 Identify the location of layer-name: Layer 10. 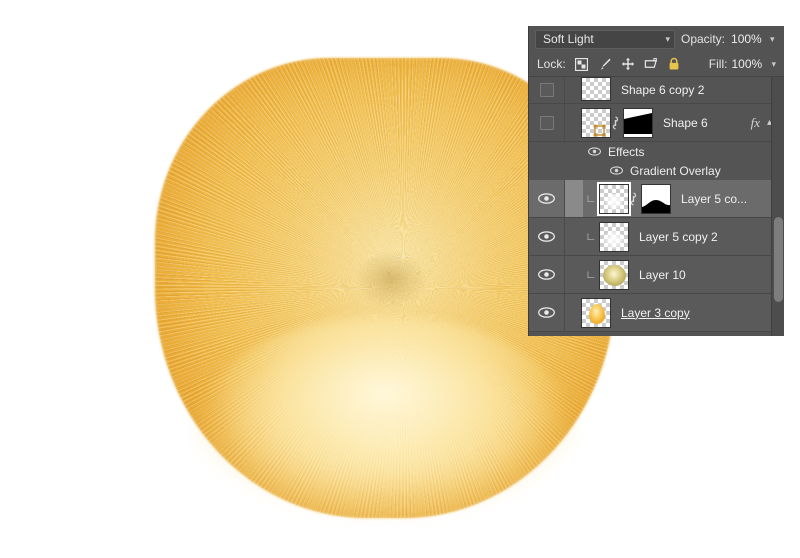
(662, 274).